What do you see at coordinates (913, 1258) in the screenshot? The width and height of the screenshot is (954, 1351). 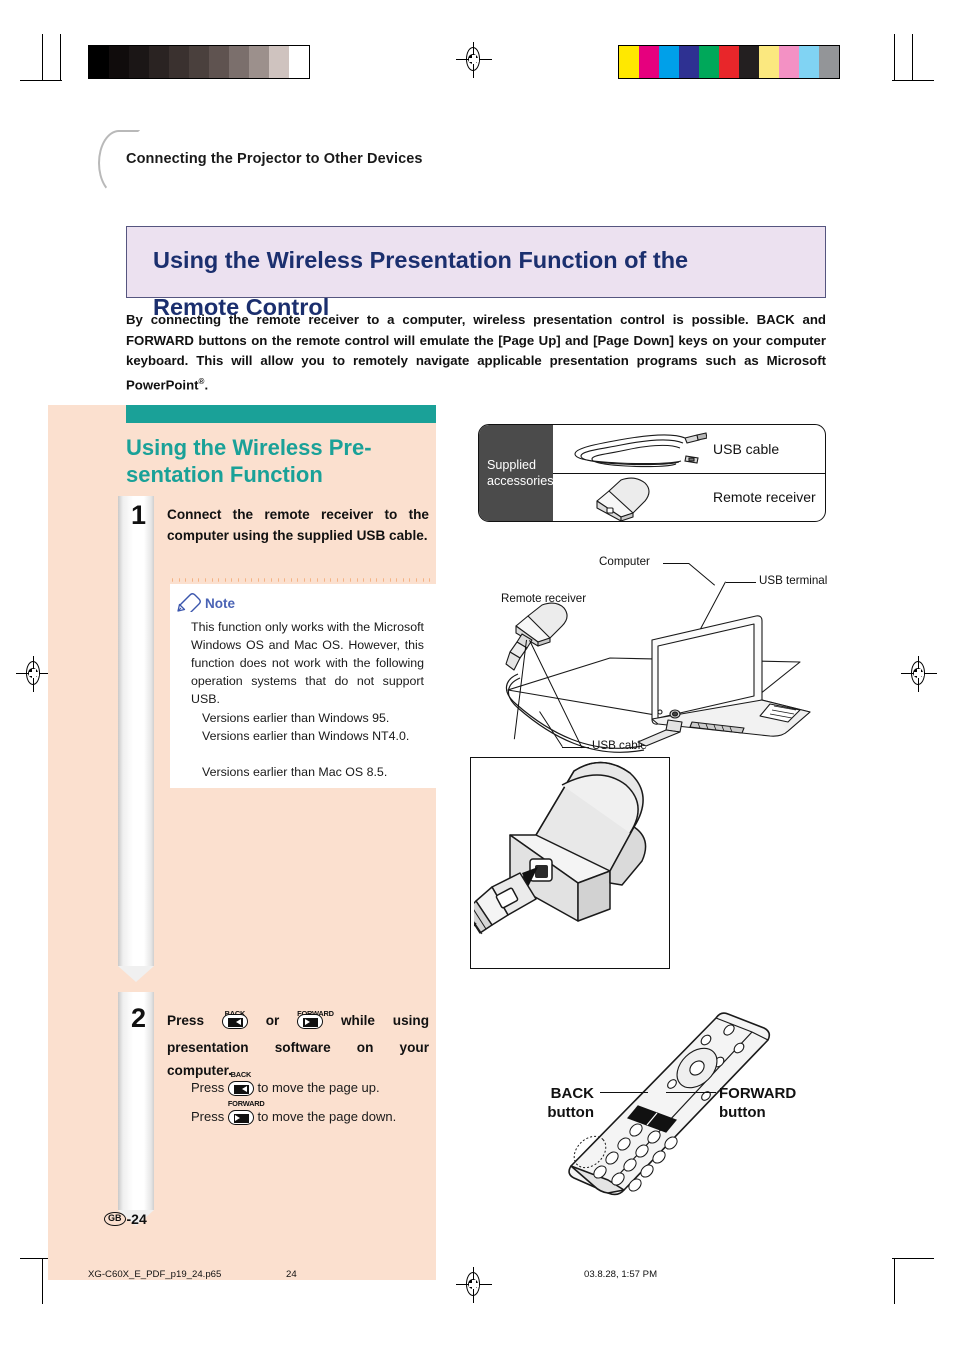 I see `crop-mark-bottom-right-h` at bounding box center [913, 1258].